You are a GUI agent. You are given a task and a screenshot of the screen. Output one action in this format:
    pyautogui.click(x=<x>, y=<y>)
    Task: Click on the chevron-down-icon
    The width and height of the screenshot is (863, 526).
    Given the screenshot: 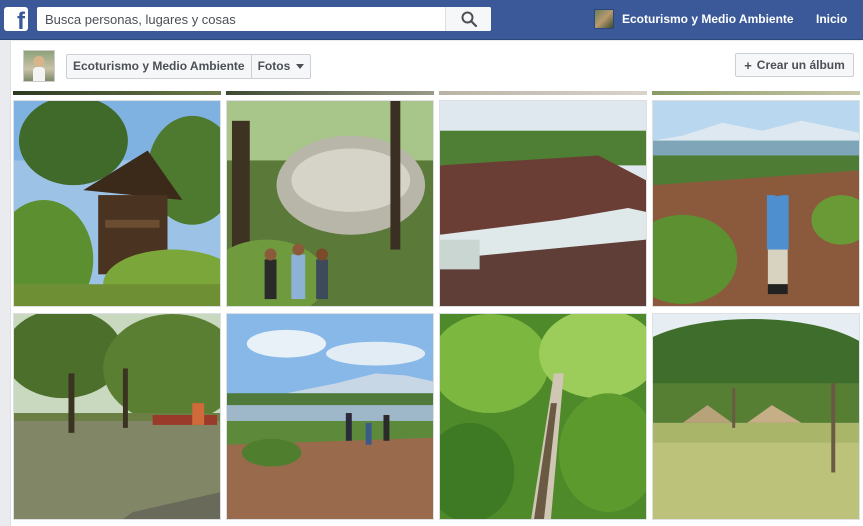 What is the action you would take?
    pyautogui.click(x=300, y=66)
    